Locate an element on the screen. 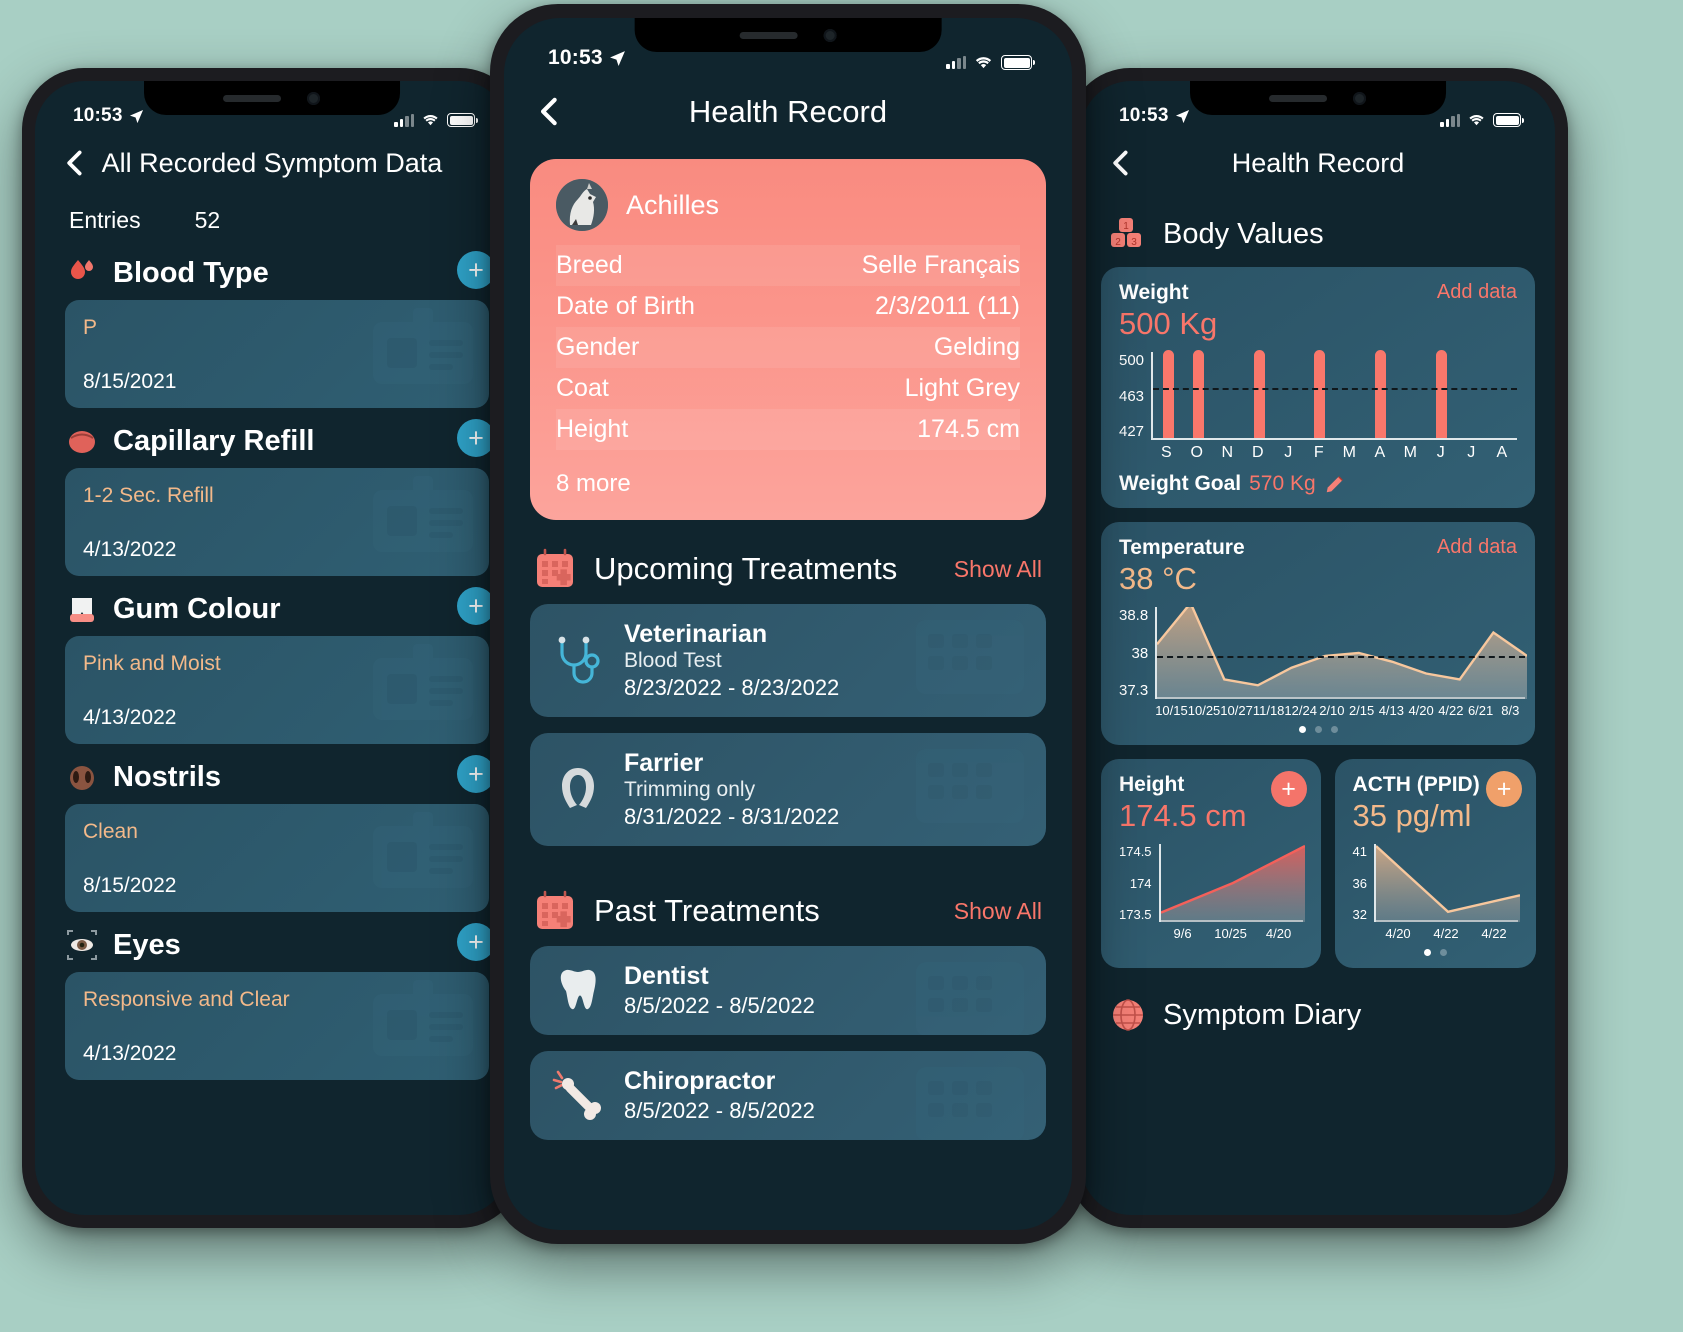  weight-plot-area is located at coordinates (1334, 395).